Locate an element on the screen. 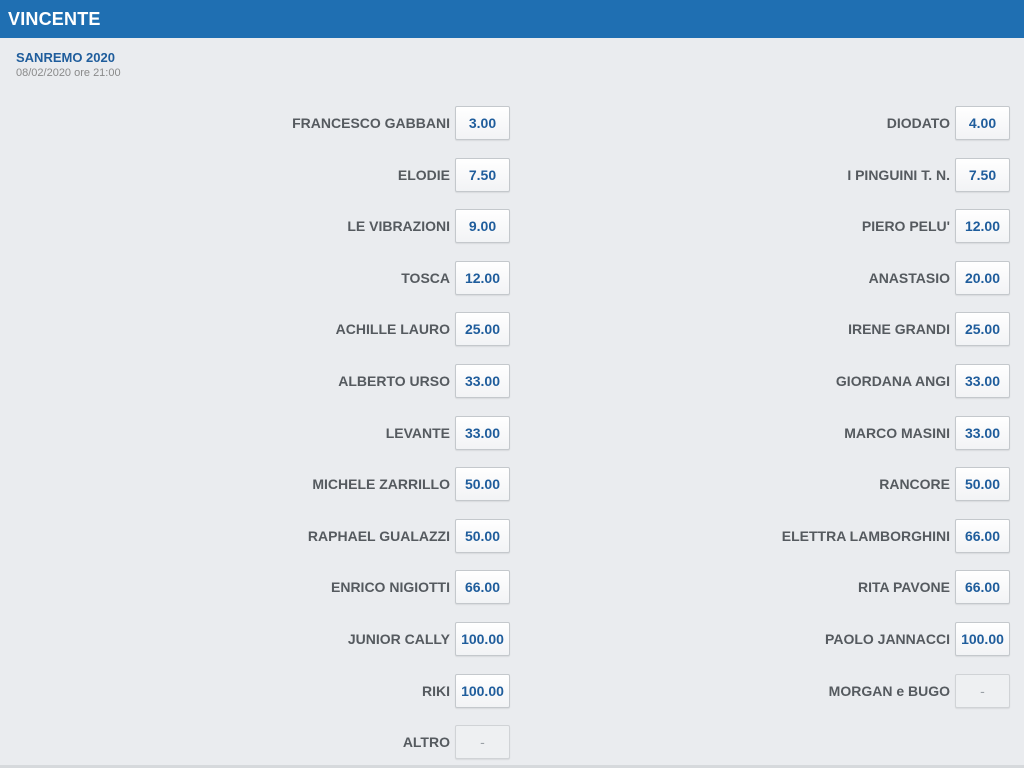  market-title: VINCENTE is located at coordinates (54, 19).